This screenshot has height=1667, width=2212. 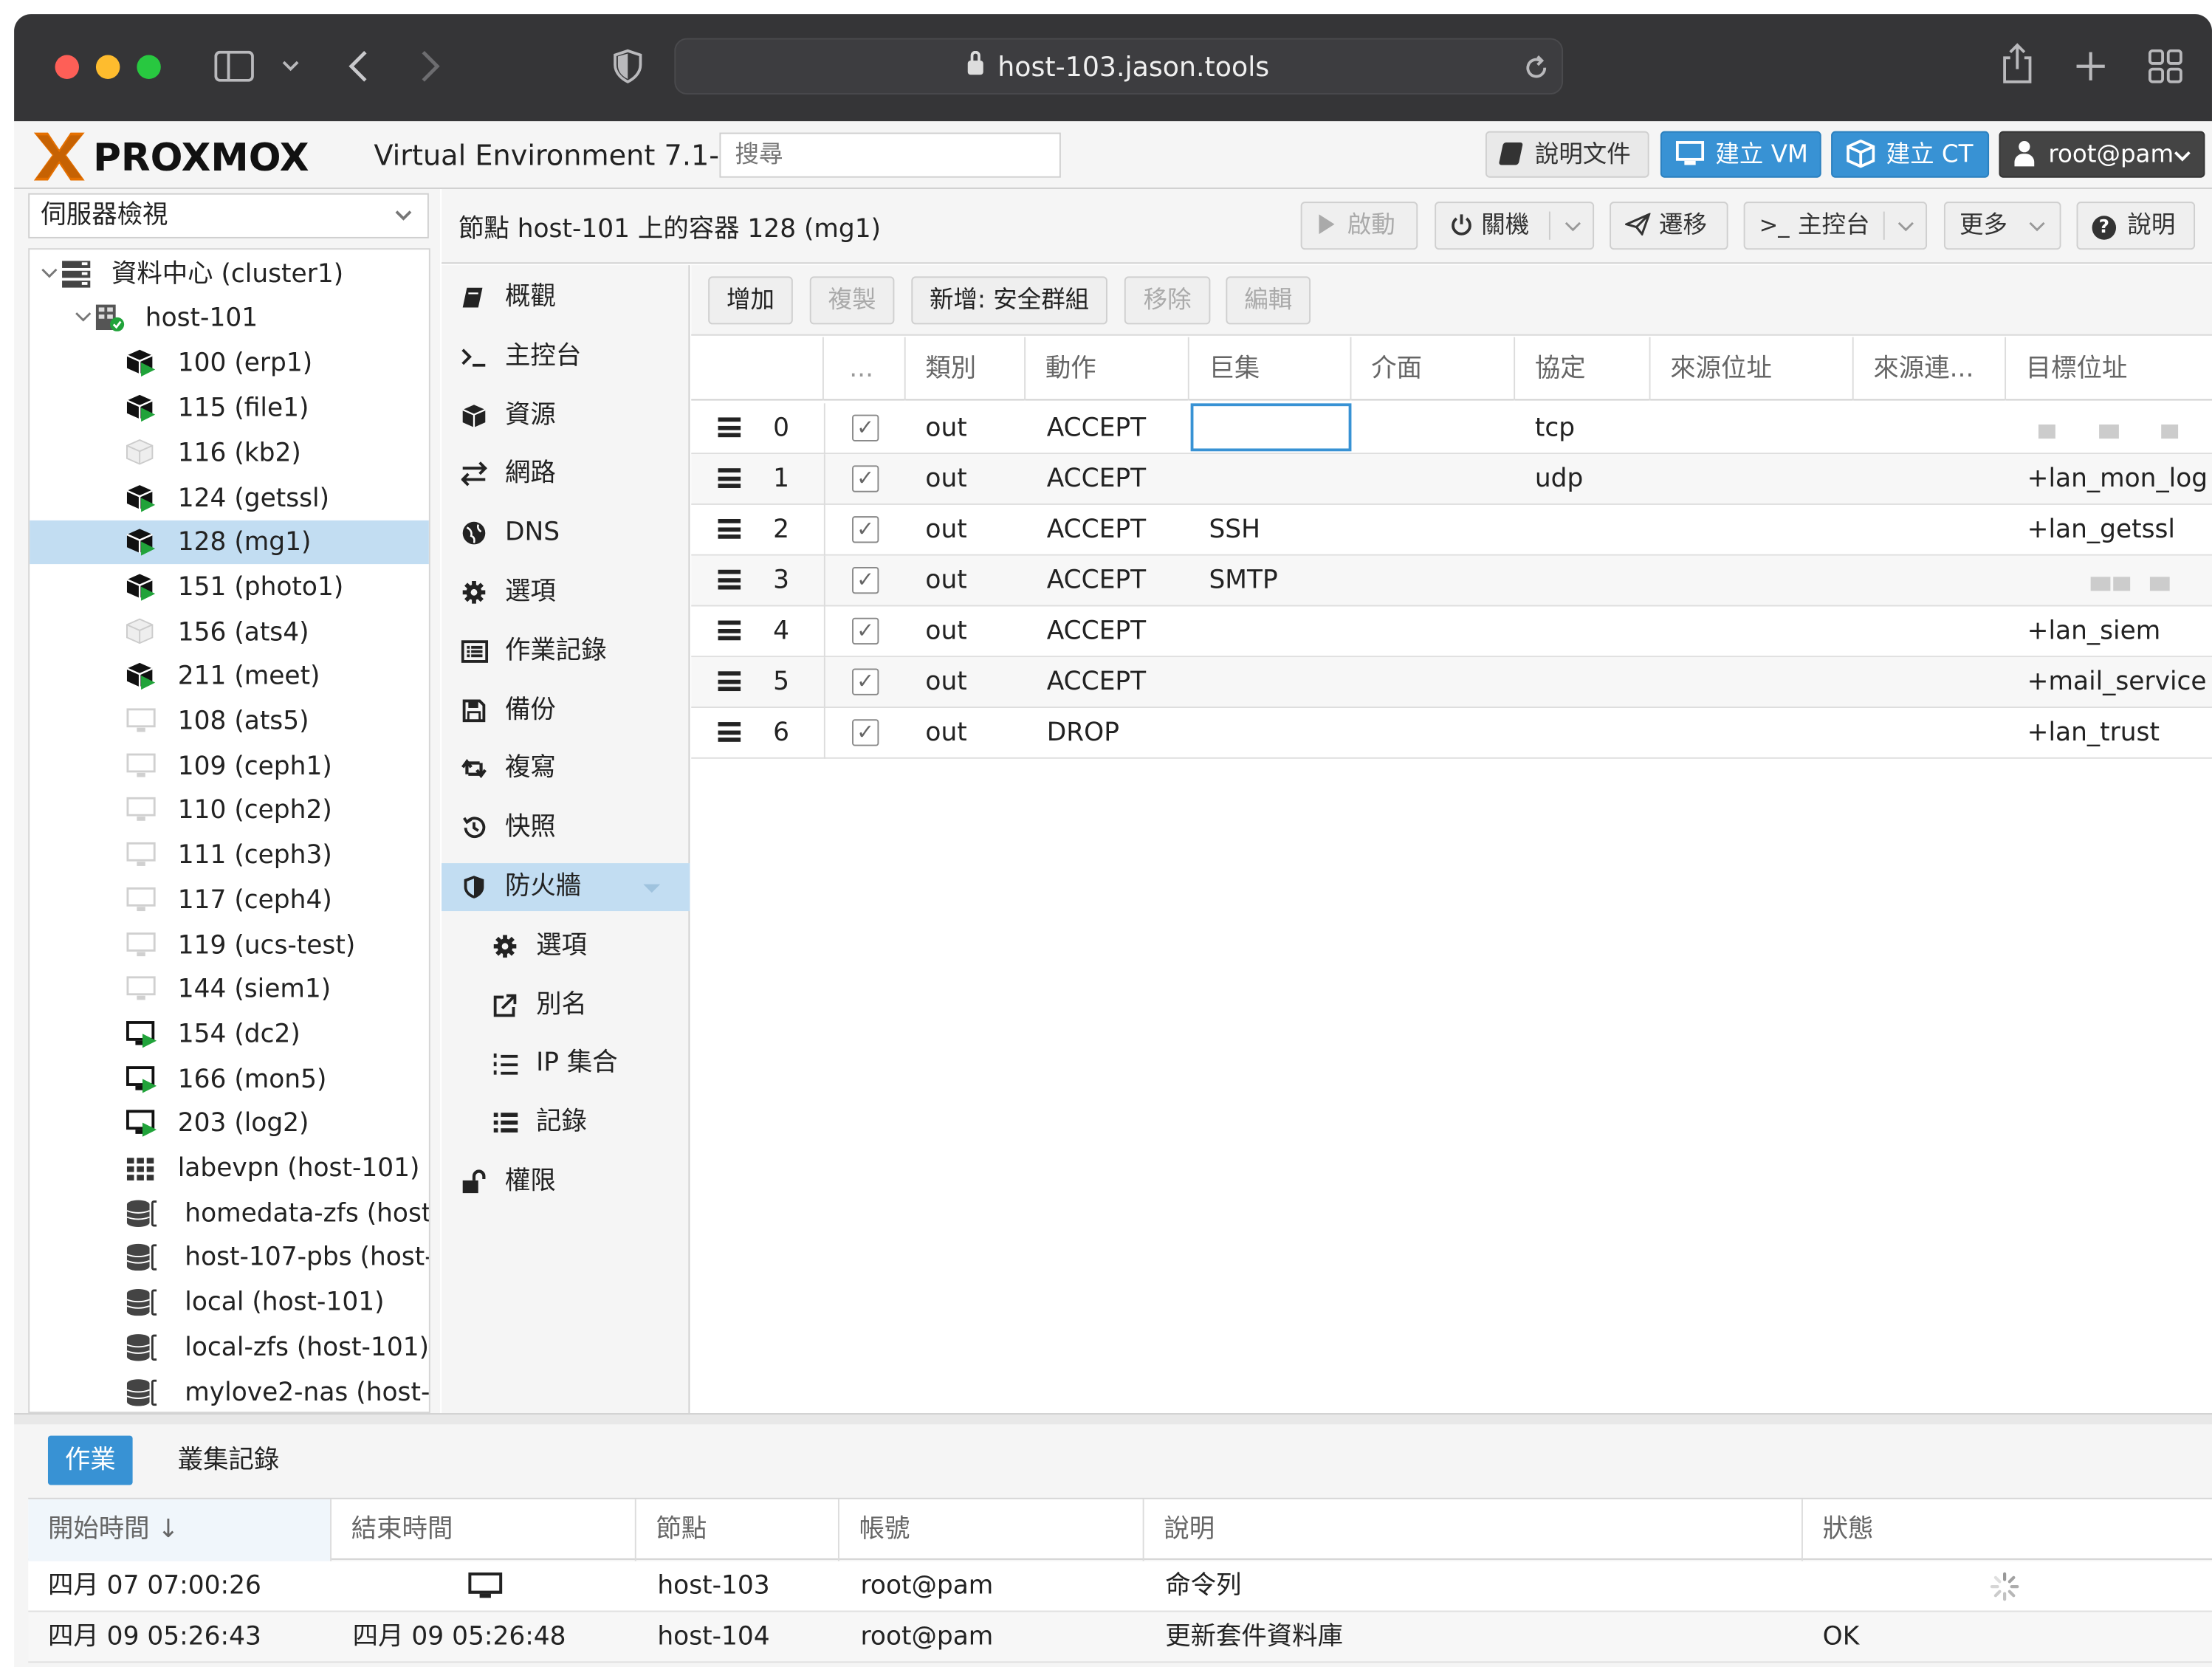 What do you see at coordinates (229, 766) in the screenshot?
I see `tree-item: 109 (ceph1)` at bounding box center [229, 766].